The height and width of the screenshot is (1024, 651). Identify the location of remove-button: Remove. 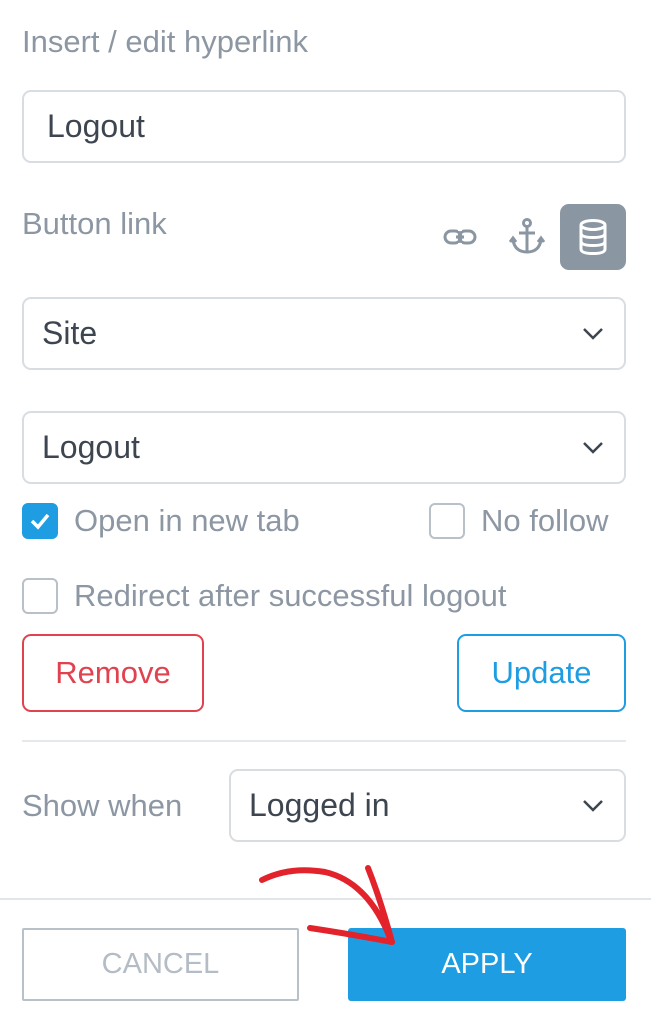
(113, 673).